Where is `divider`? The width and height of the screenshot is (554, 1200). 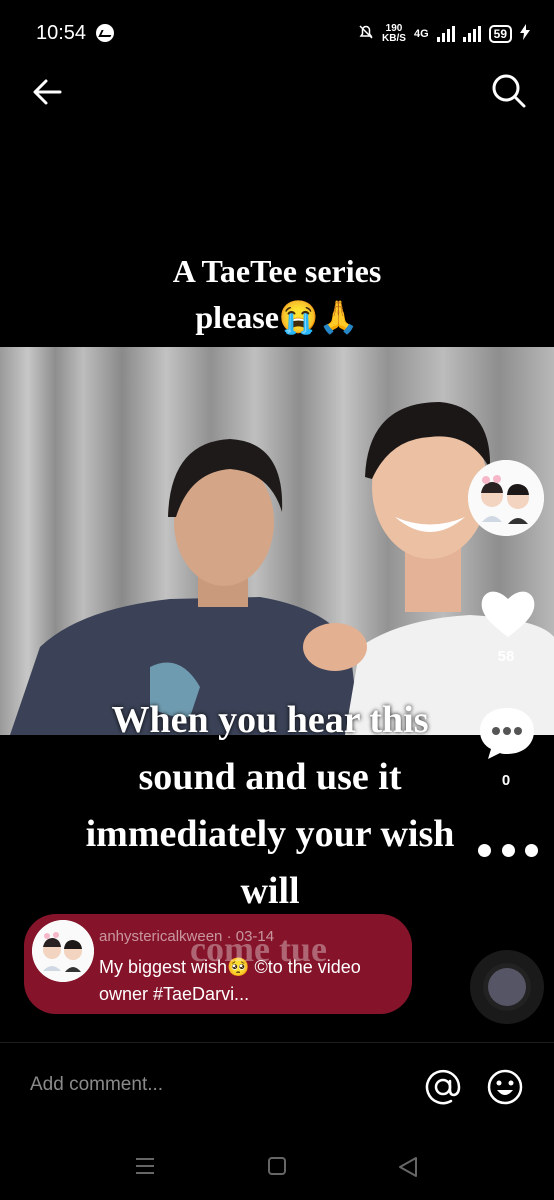
divider is located at coordinates (277, 1042).